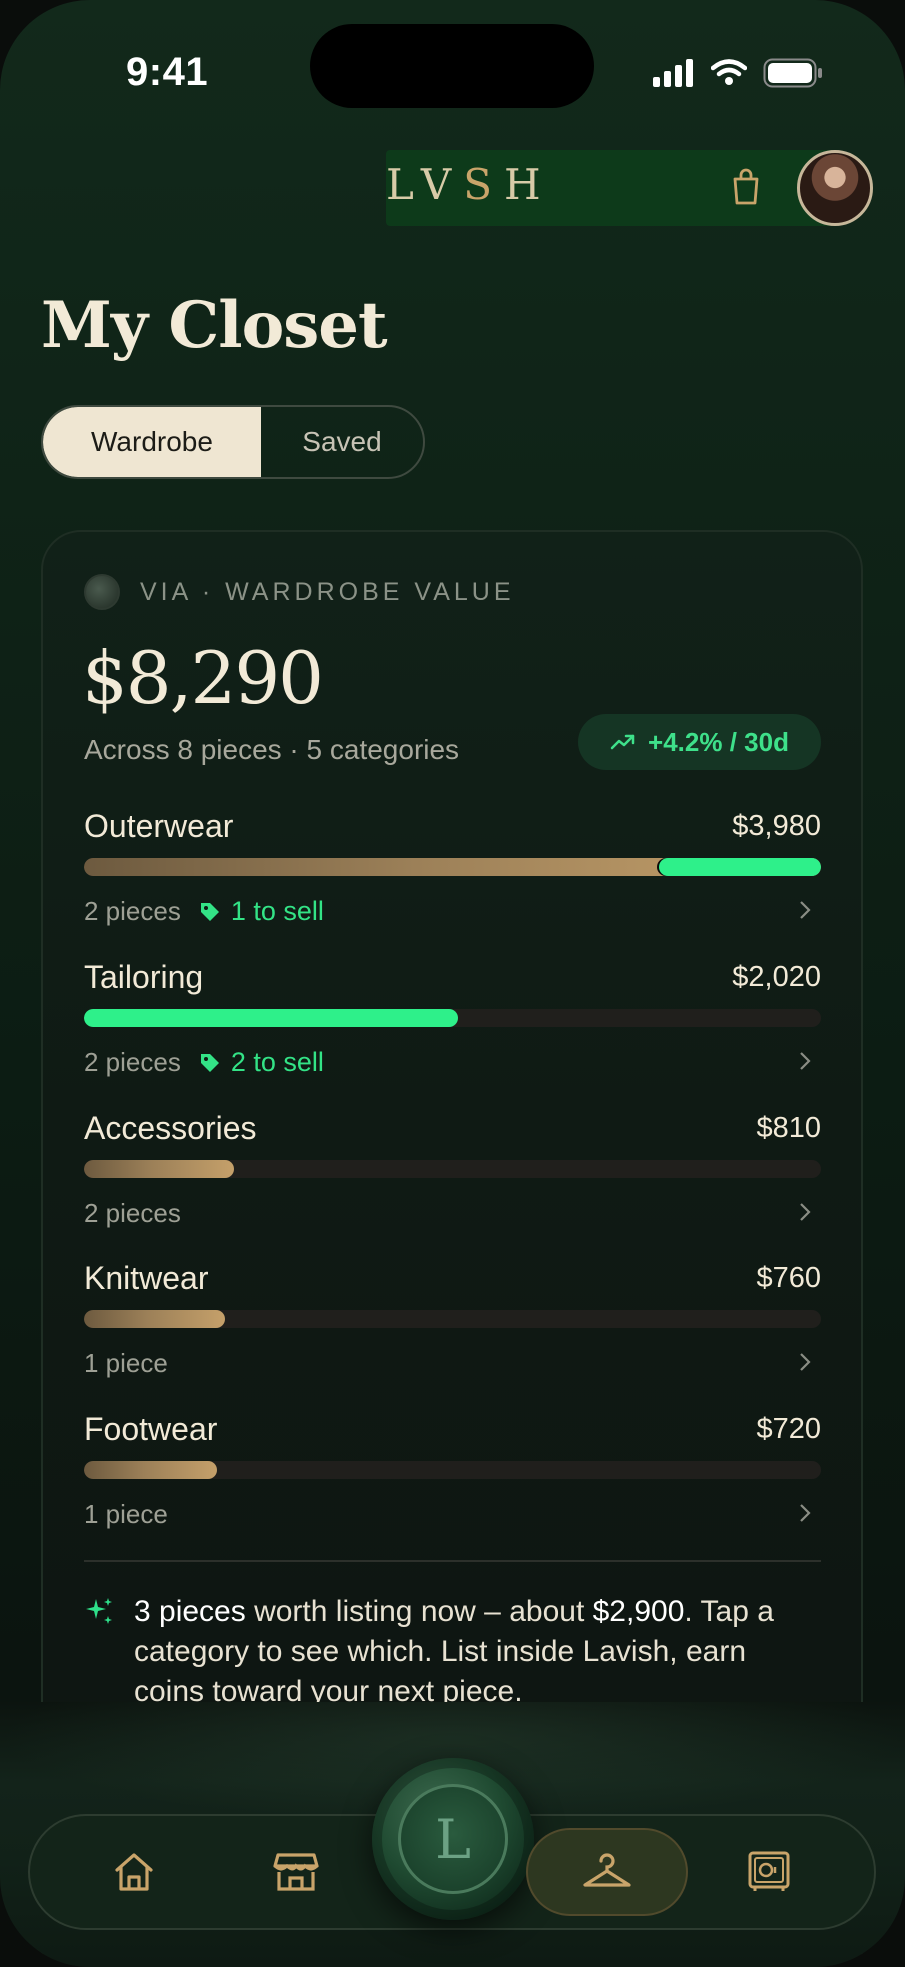 Image resolution: width=905 pixels, height=1967 pixels. What do you see at coordinates (452, 1561) in the screenshot?
I see `divider` at bounding box center [452, 1561].